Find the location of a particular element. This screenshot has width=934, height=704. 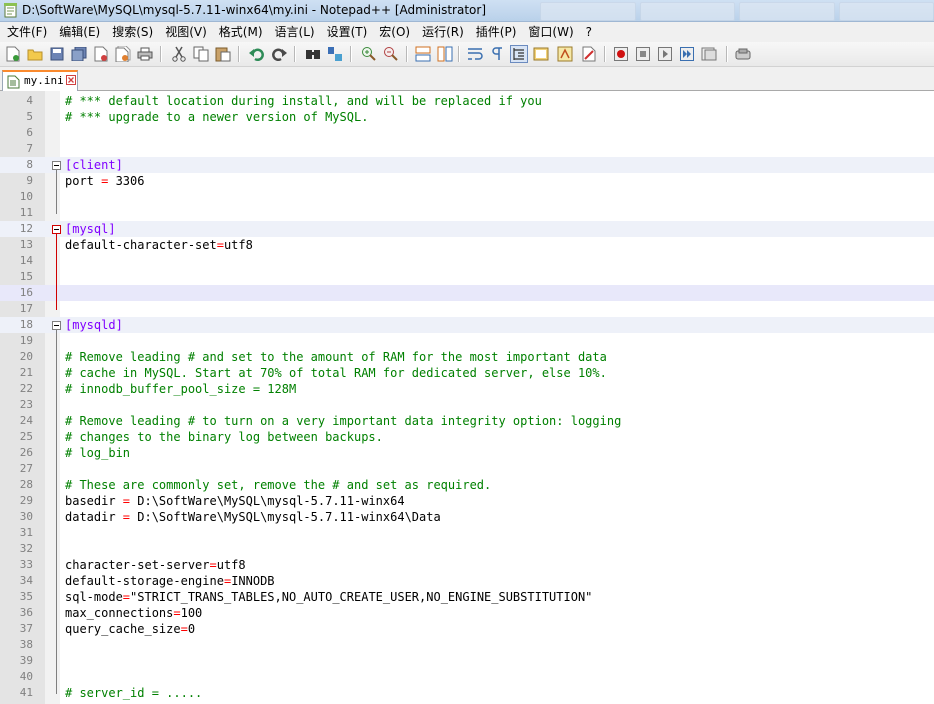

menu-file: 文件(F) is located at coordinates (28, 32).